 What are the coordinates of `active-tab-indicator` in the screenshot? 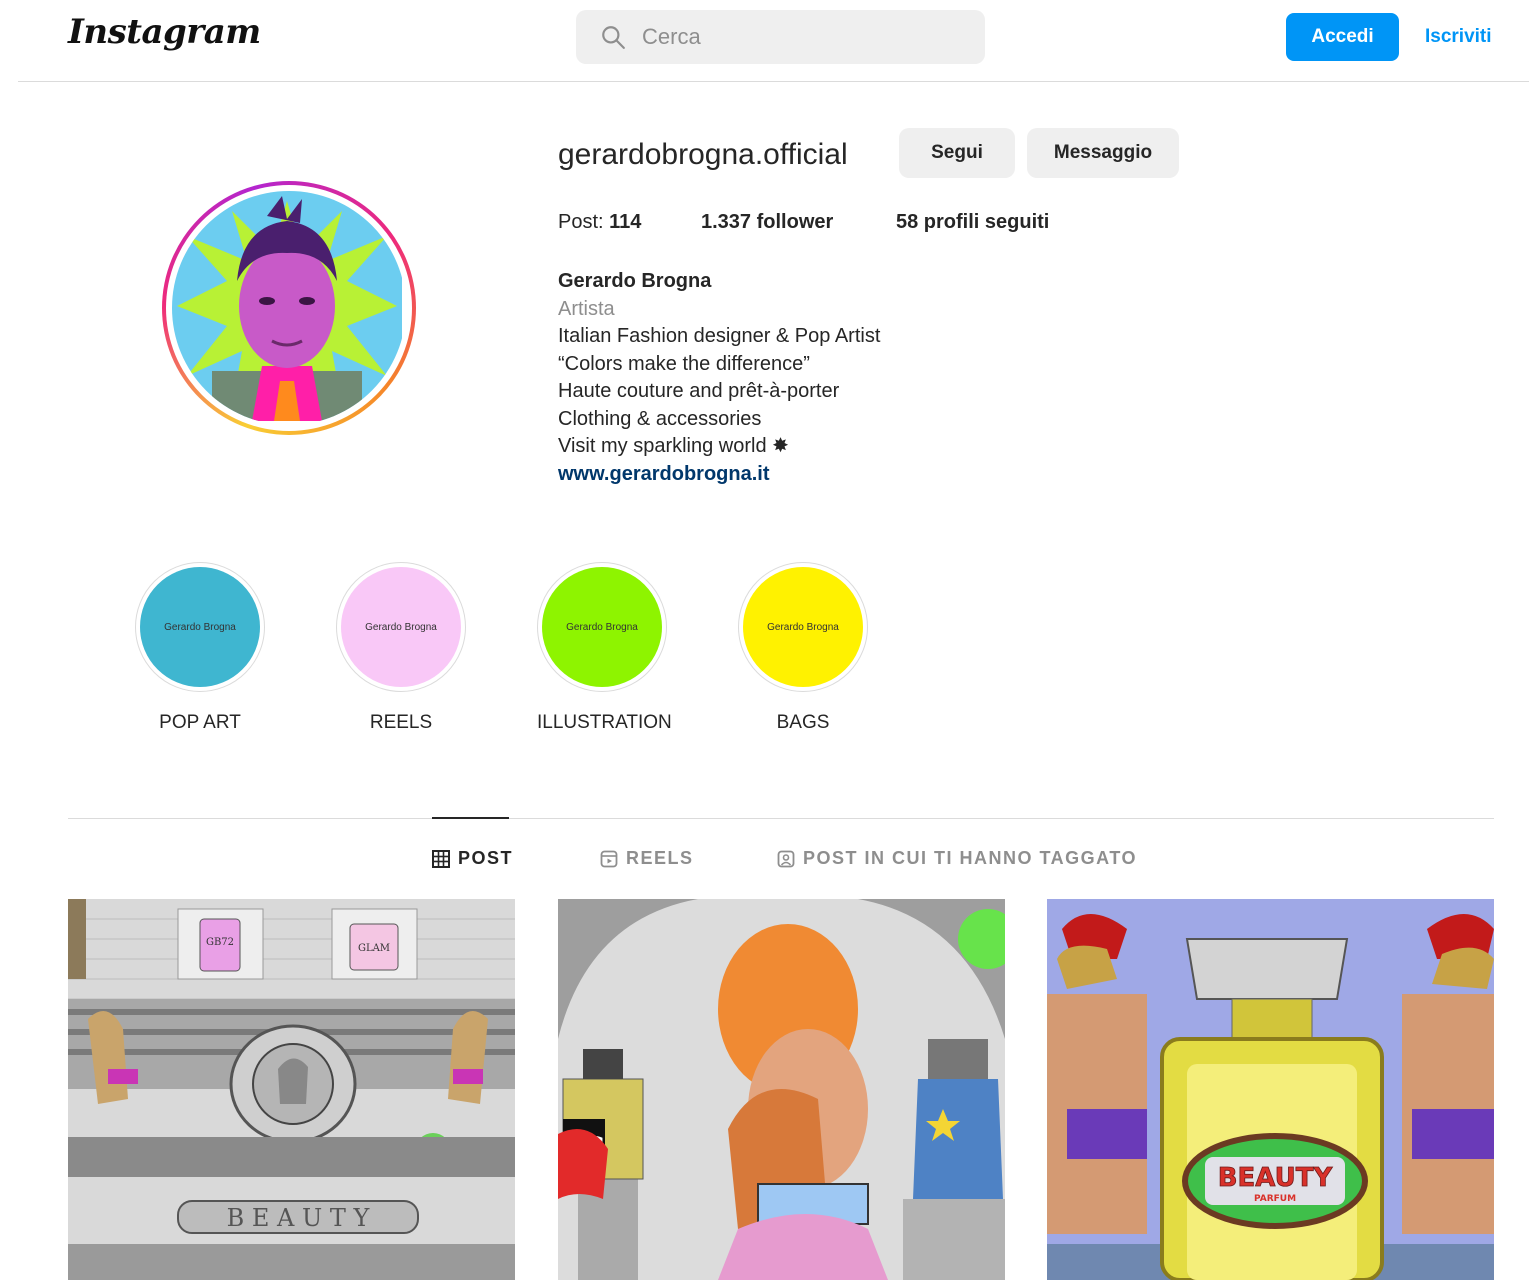 It's located at (470, 818).